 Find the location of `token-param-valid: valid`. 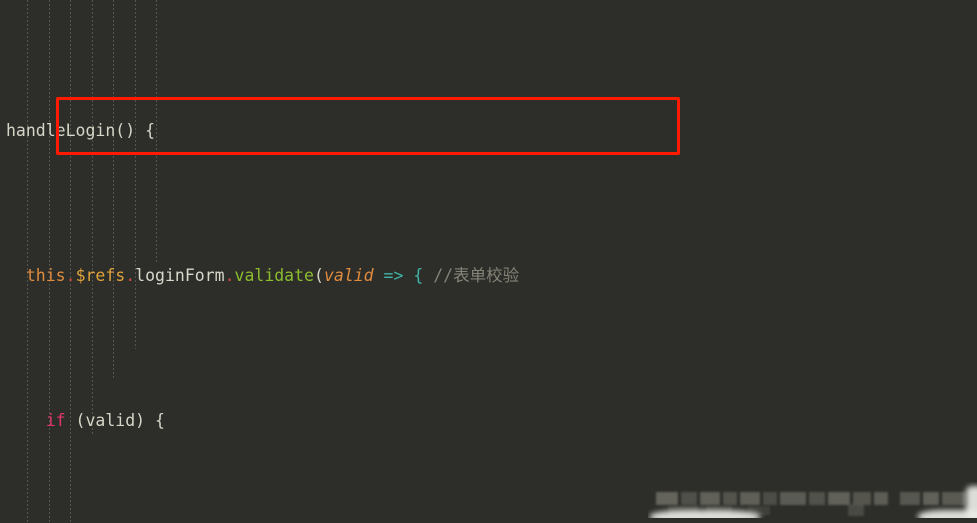

token-param-valid: valid is located at coordinates (348, 275).